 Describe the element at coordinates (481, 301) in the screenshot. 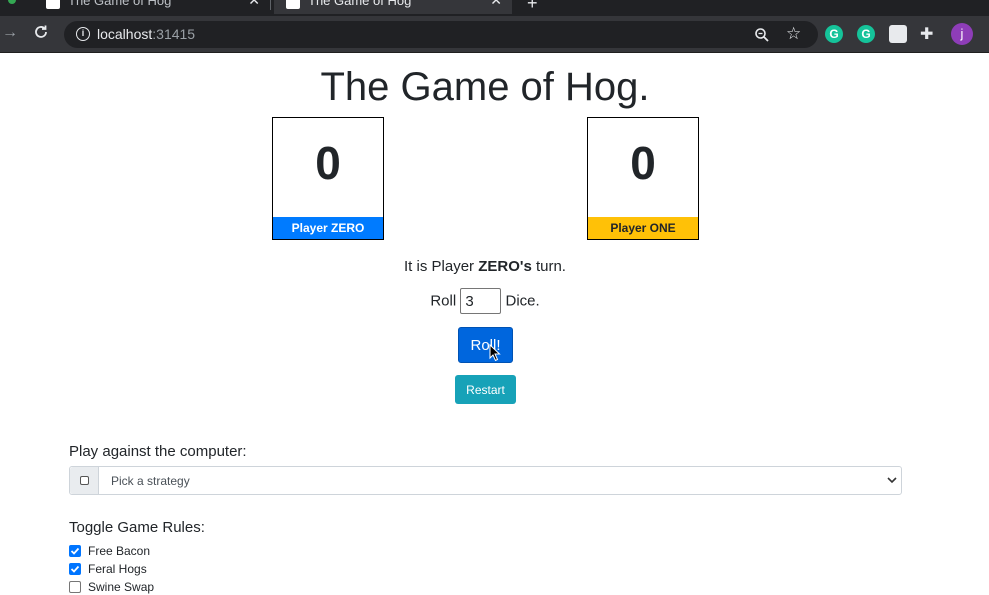

I see `dice-count-input` at that location.